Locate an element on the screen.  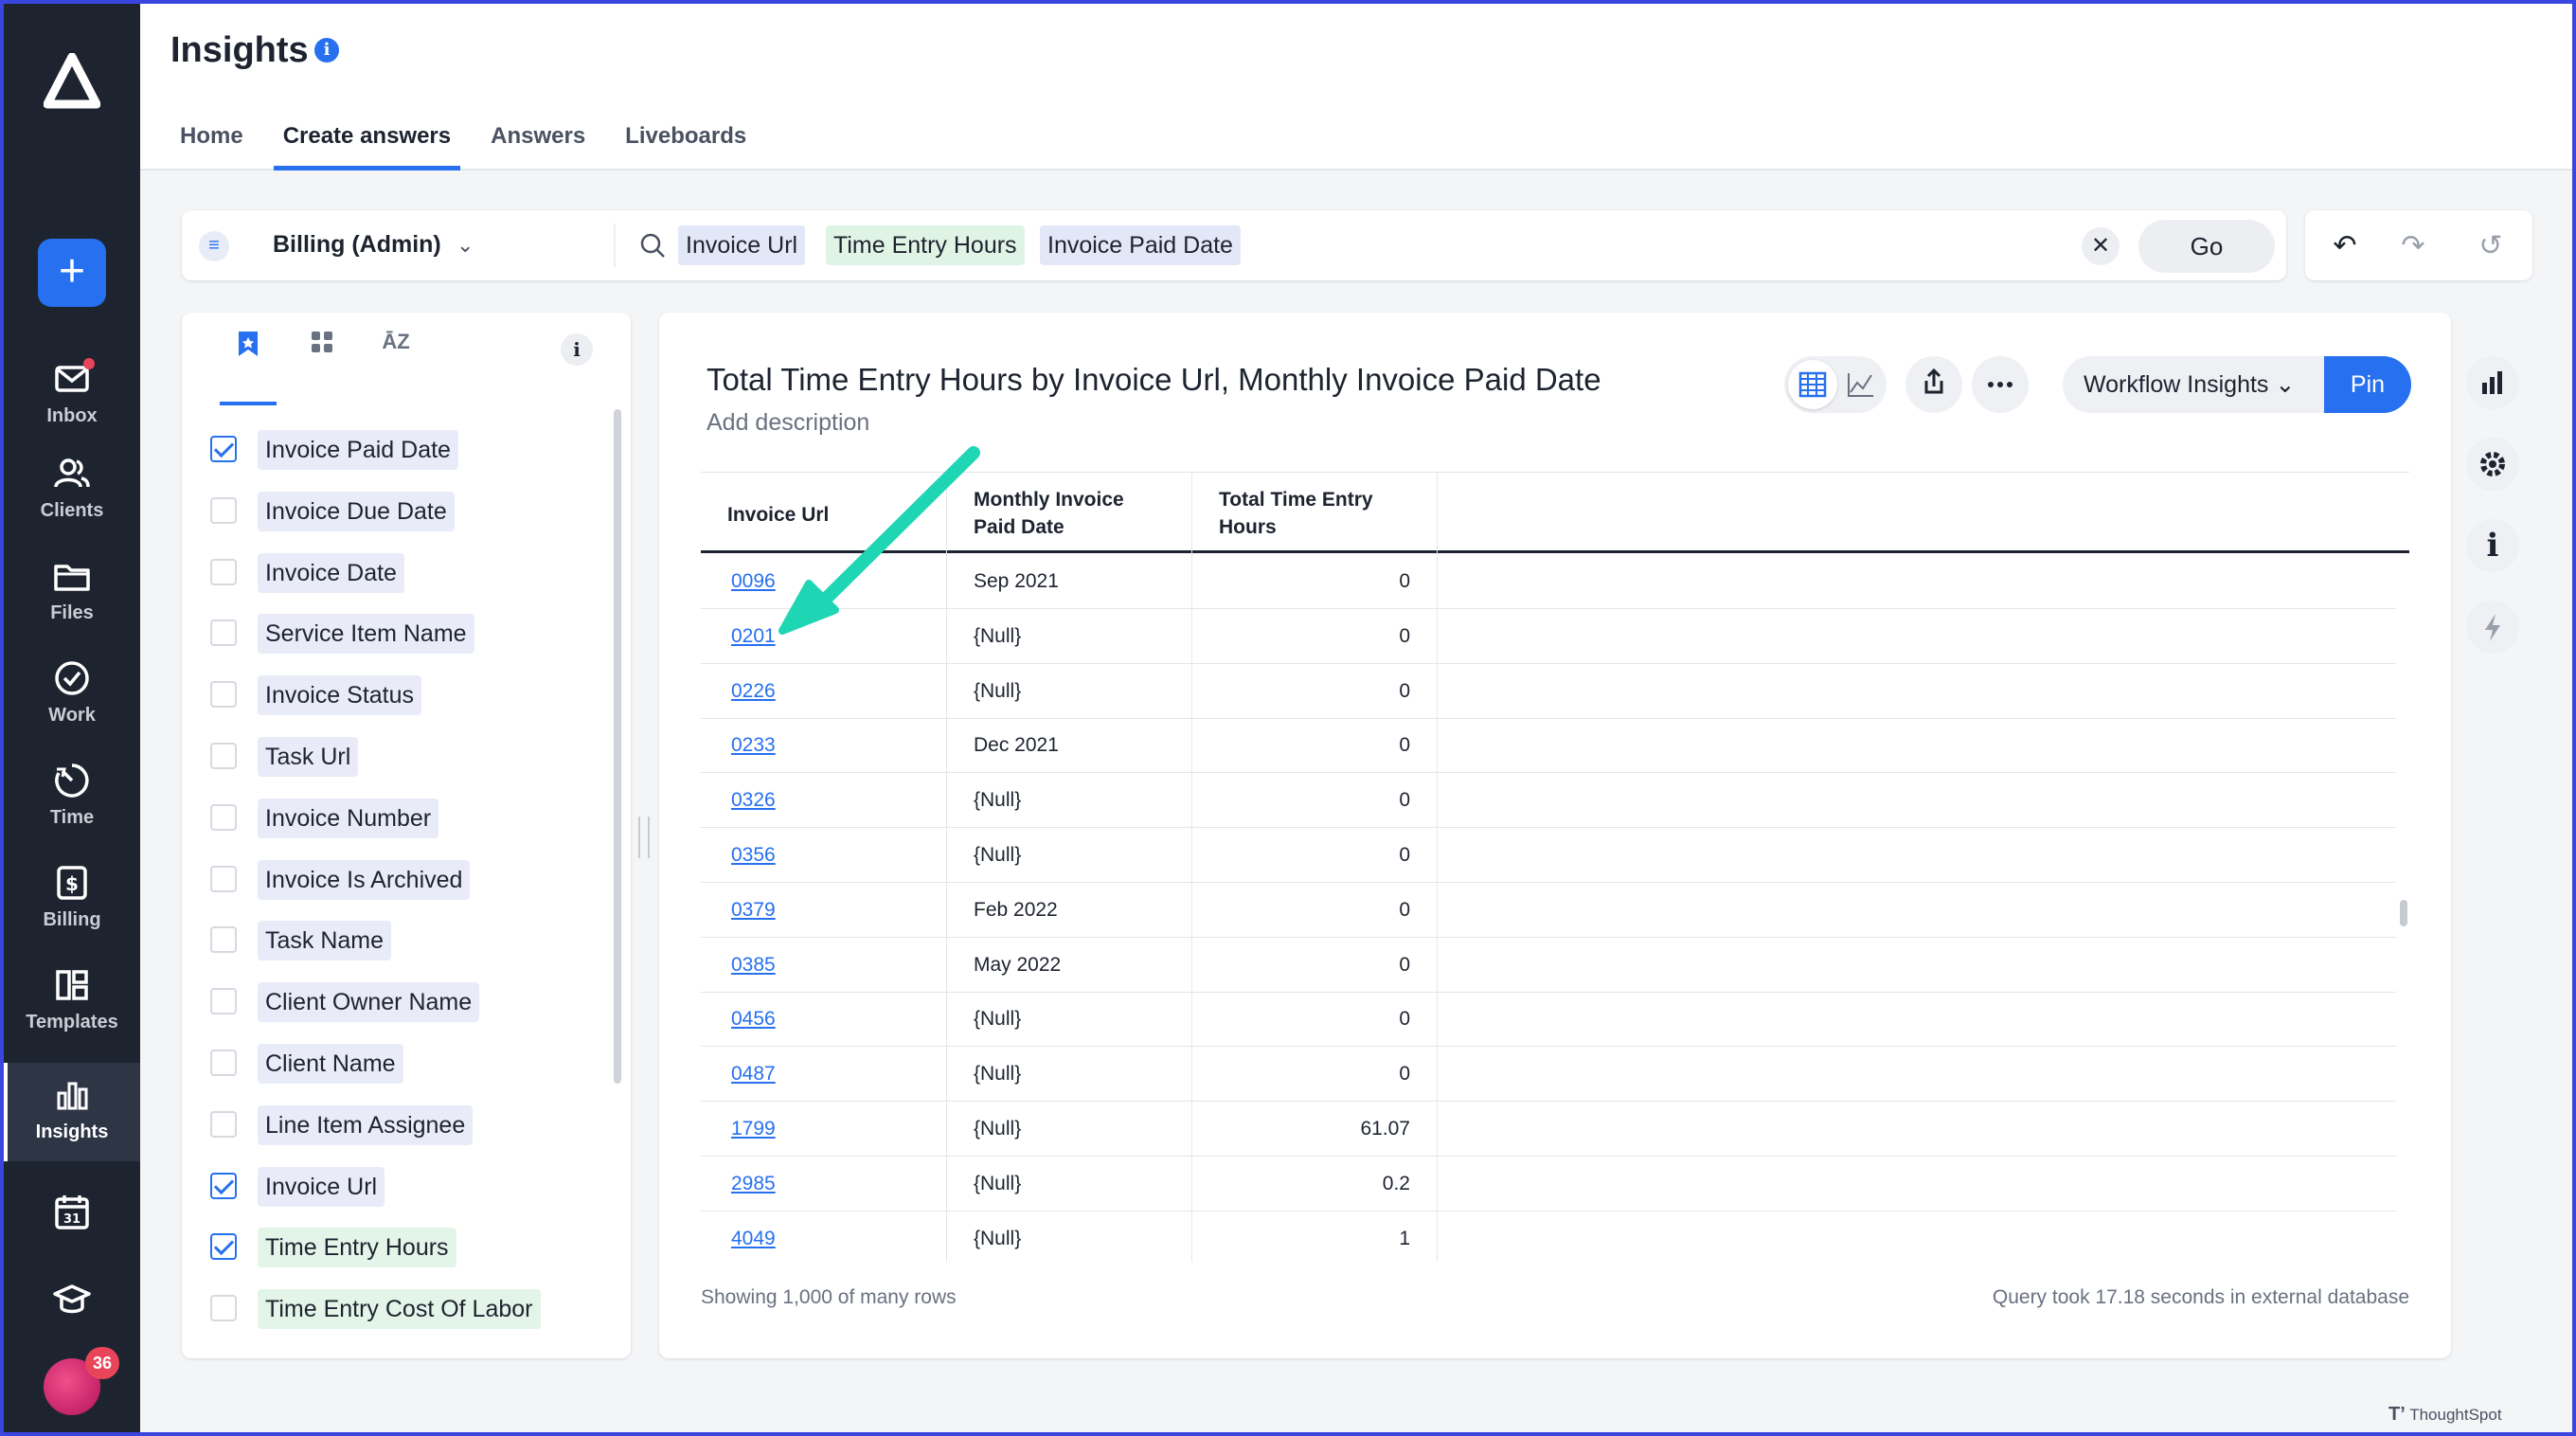
redo-icon: ↷ is located at coordinates (2413, 246).